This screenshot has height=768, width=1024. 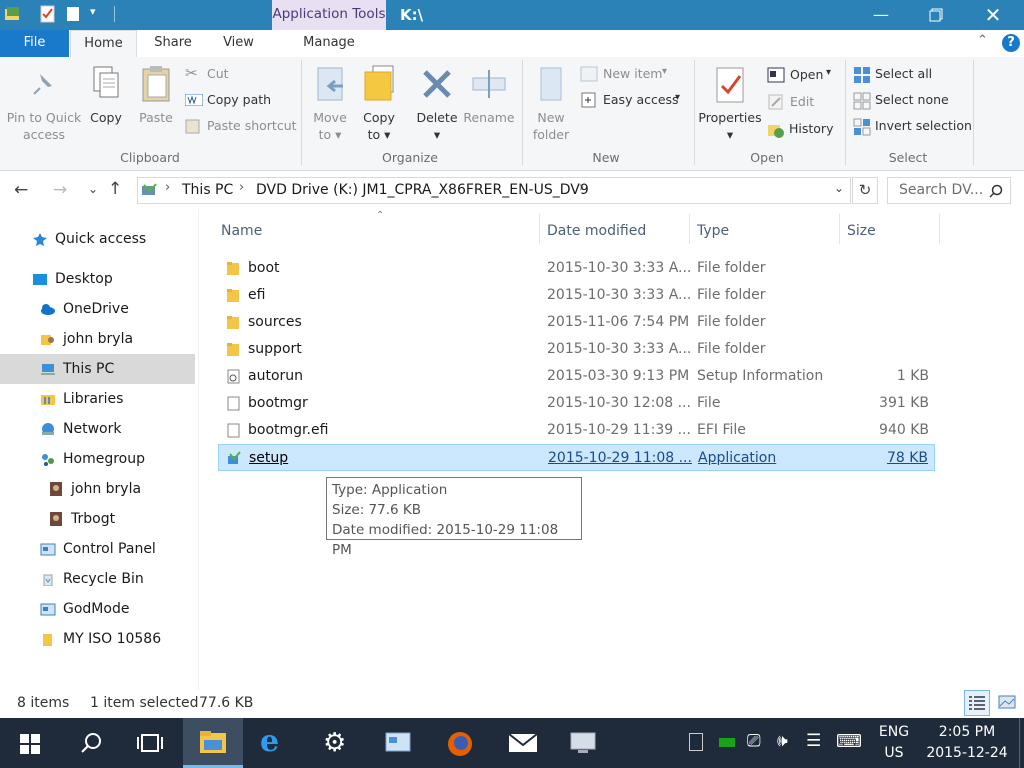 What do you see at coordinates (596, 231) in the screenshot?
I see `column-header-date: Date modified` at bounding box center [596, 231].